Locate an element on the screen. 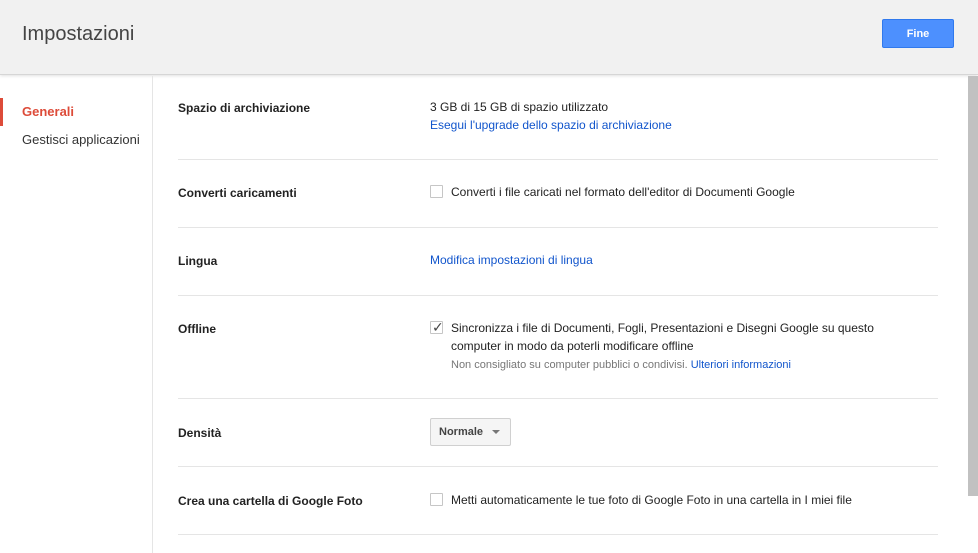  photos-checkbox is located at coordinates (436, 499).